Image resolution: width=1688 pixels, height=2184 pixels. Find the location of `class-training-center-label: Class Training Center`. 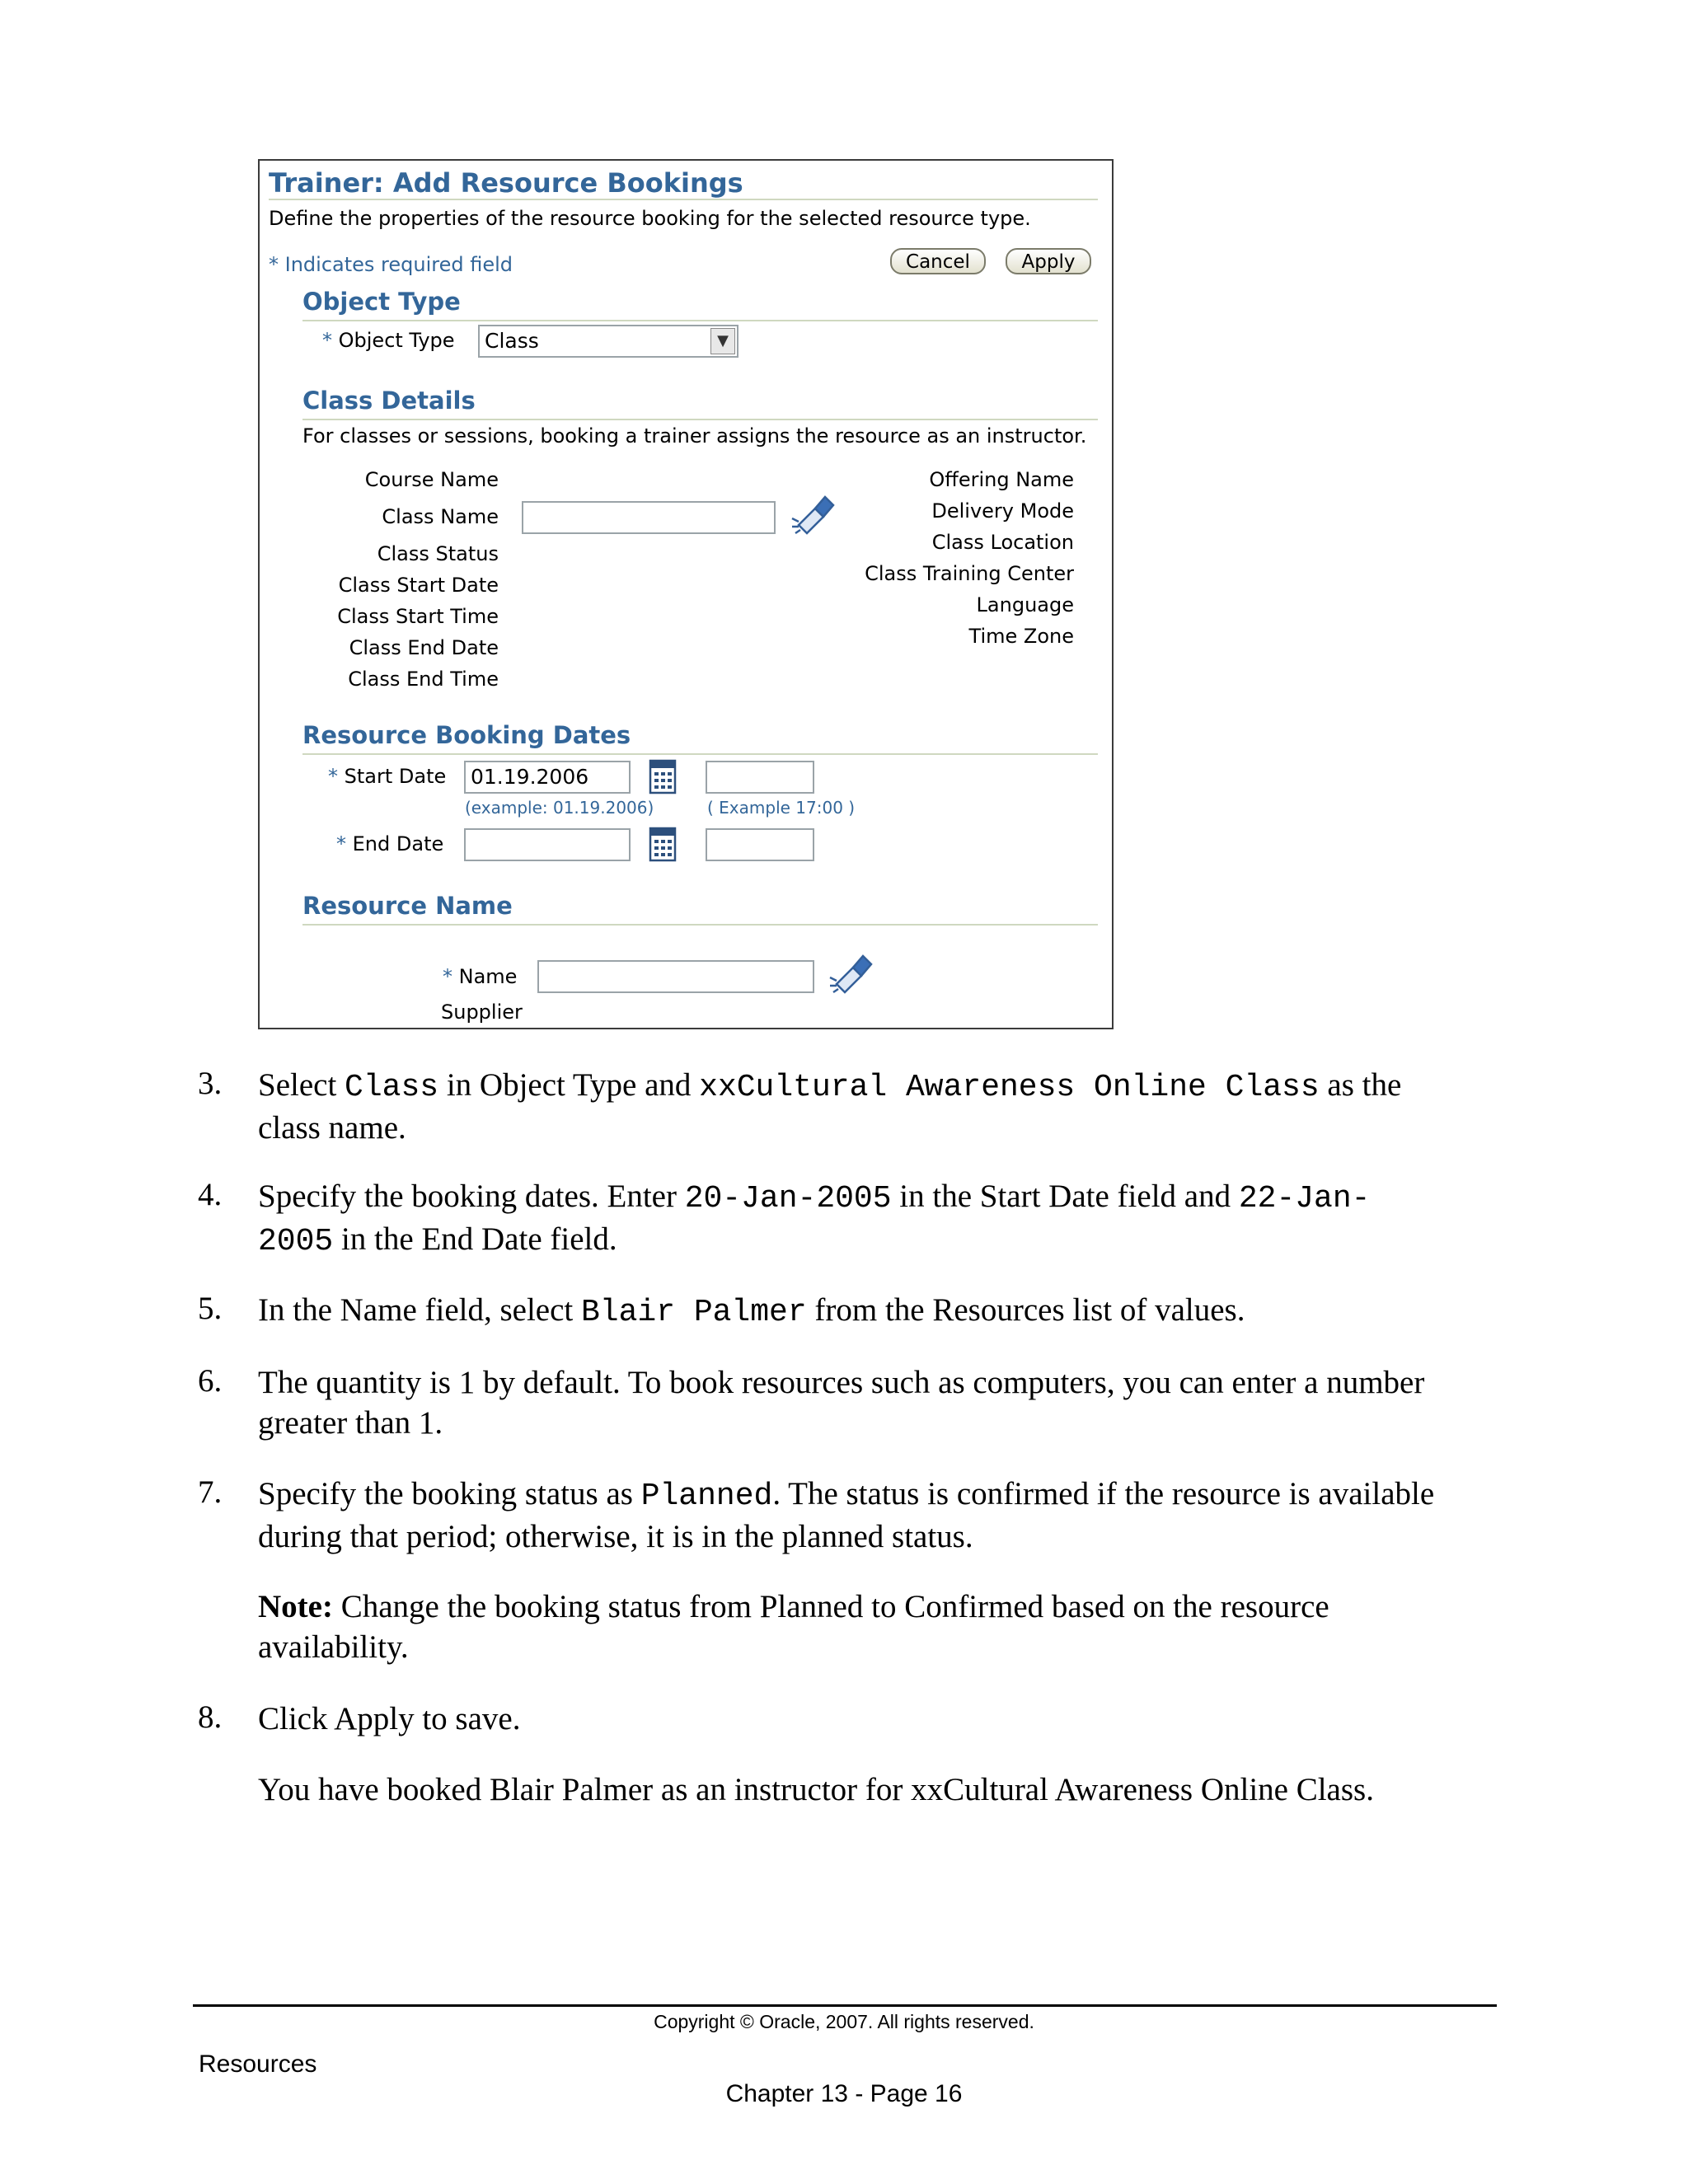

class-training-center-label: Class Training Center is located at coordinates (970, 573).